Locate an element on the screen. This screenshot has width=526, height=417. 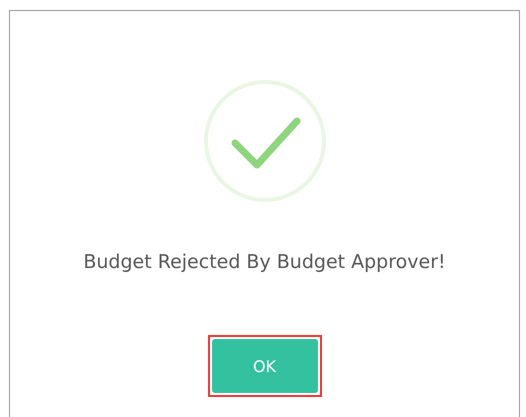
message-text: Budget Rejected By Budget Approver! is located at coordinates (264, 262).